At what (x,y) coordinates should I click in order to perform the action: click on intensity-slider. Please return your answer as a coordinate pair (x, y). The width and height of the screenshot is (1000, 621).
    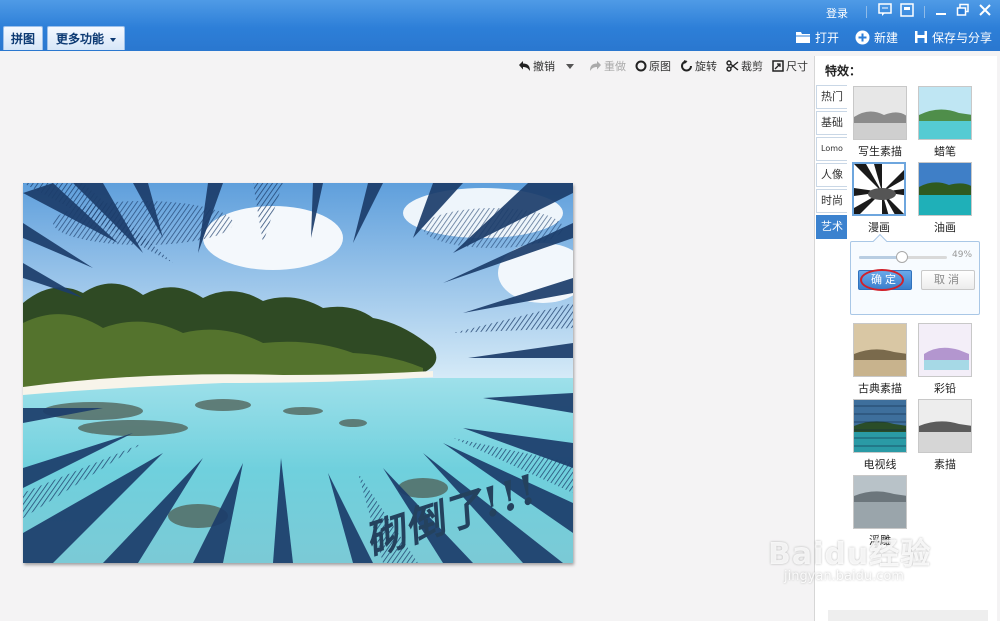
    Looking at the image, I should click on (903, 257).